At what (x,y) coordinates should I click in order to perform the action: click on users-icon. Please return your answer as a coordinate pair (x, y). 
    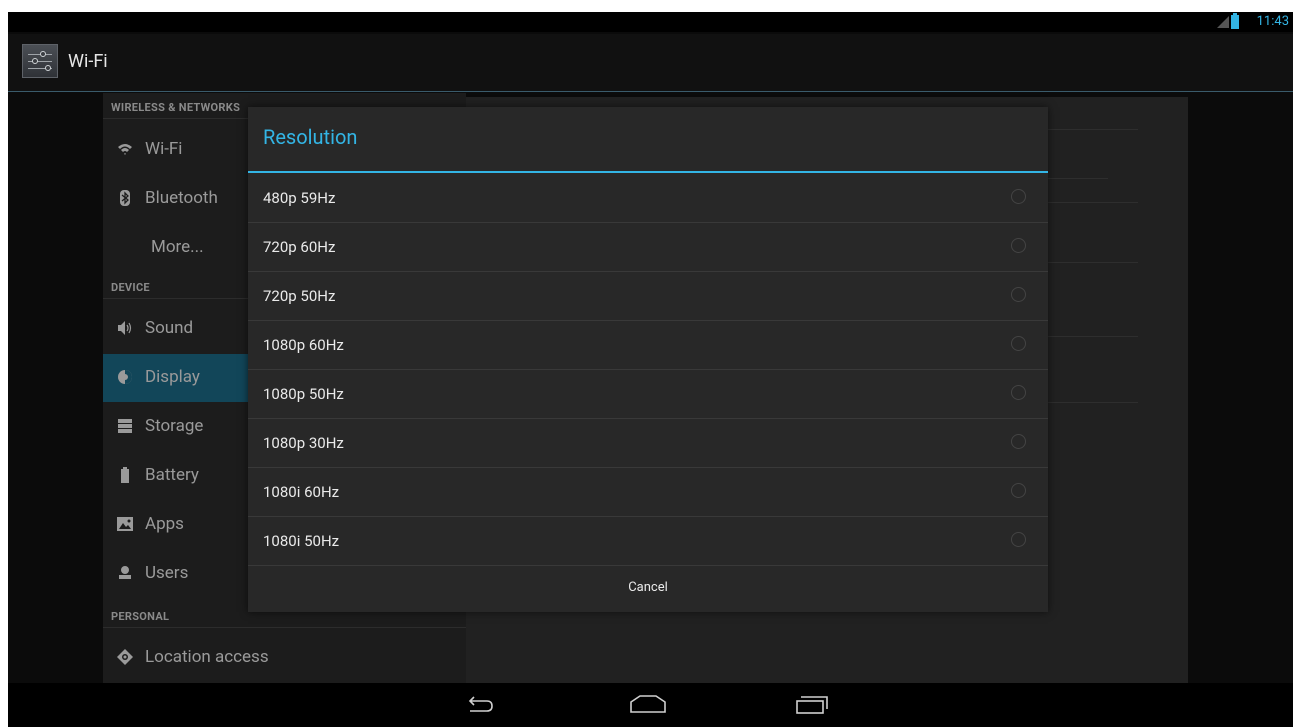
    Looking at the image, I should click on (125, 573).